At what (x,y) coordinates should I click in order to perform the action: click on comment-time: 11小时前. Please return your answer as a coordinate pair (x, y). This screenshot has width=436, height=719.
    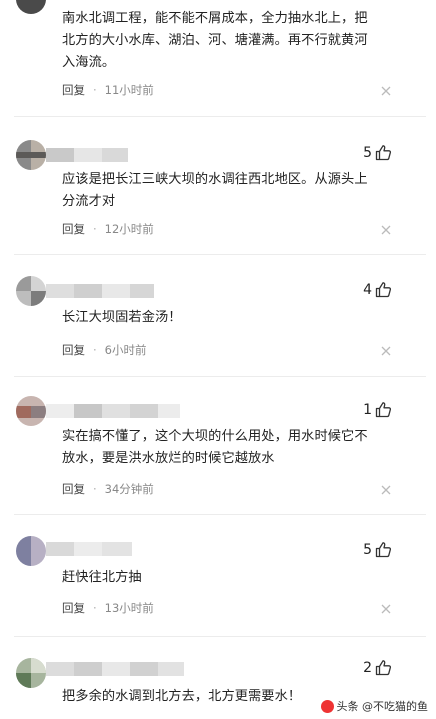
    Looking at the image, I should click on (129, 90).